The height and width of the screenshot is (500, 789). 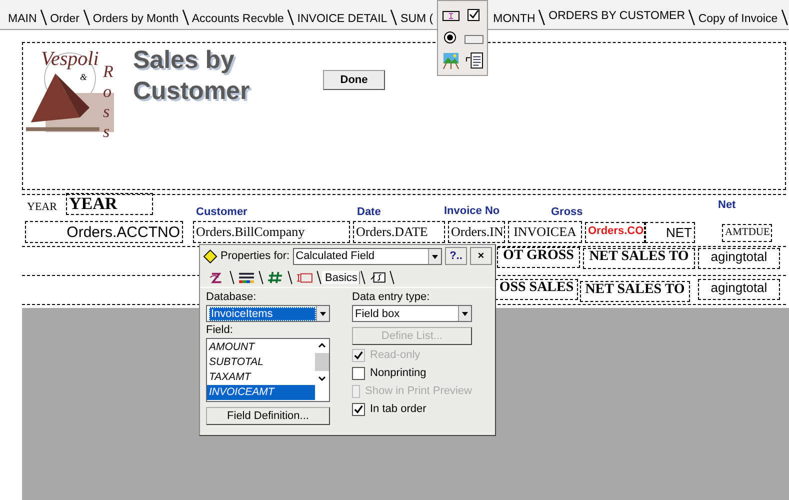 I want to click on object-dropdown: Calculated Field, so click(x=367, y=256).